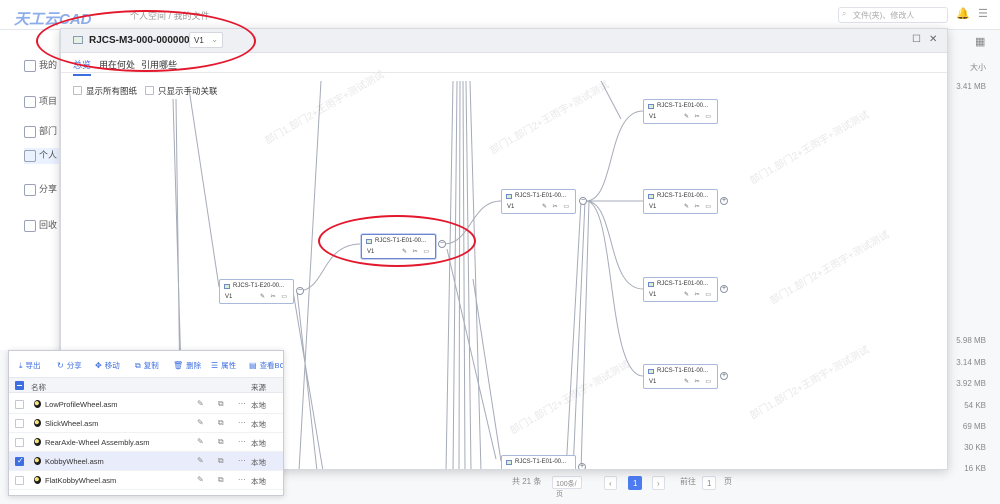  I want to click on file-row: SlickWheel.asm ✎ ⧉ ⋯ 本地, so click(146, 423).